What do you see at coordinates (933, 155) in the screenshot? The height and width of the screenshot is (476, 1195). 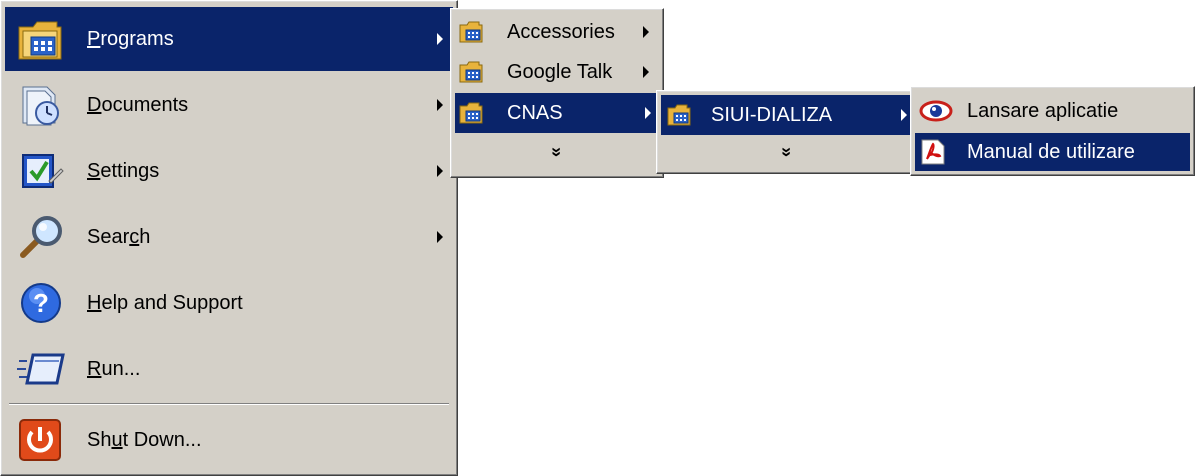 I see `pdf-icon` at bounding box center [933, 155].